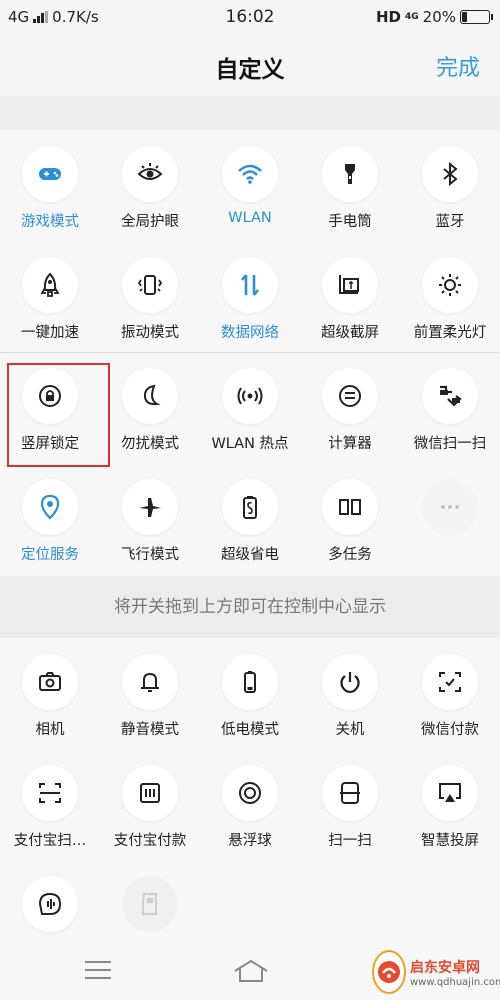  Describe the element at coordinates (350, 730) in the screenshot. I see `tile-label: 关机` at that location.